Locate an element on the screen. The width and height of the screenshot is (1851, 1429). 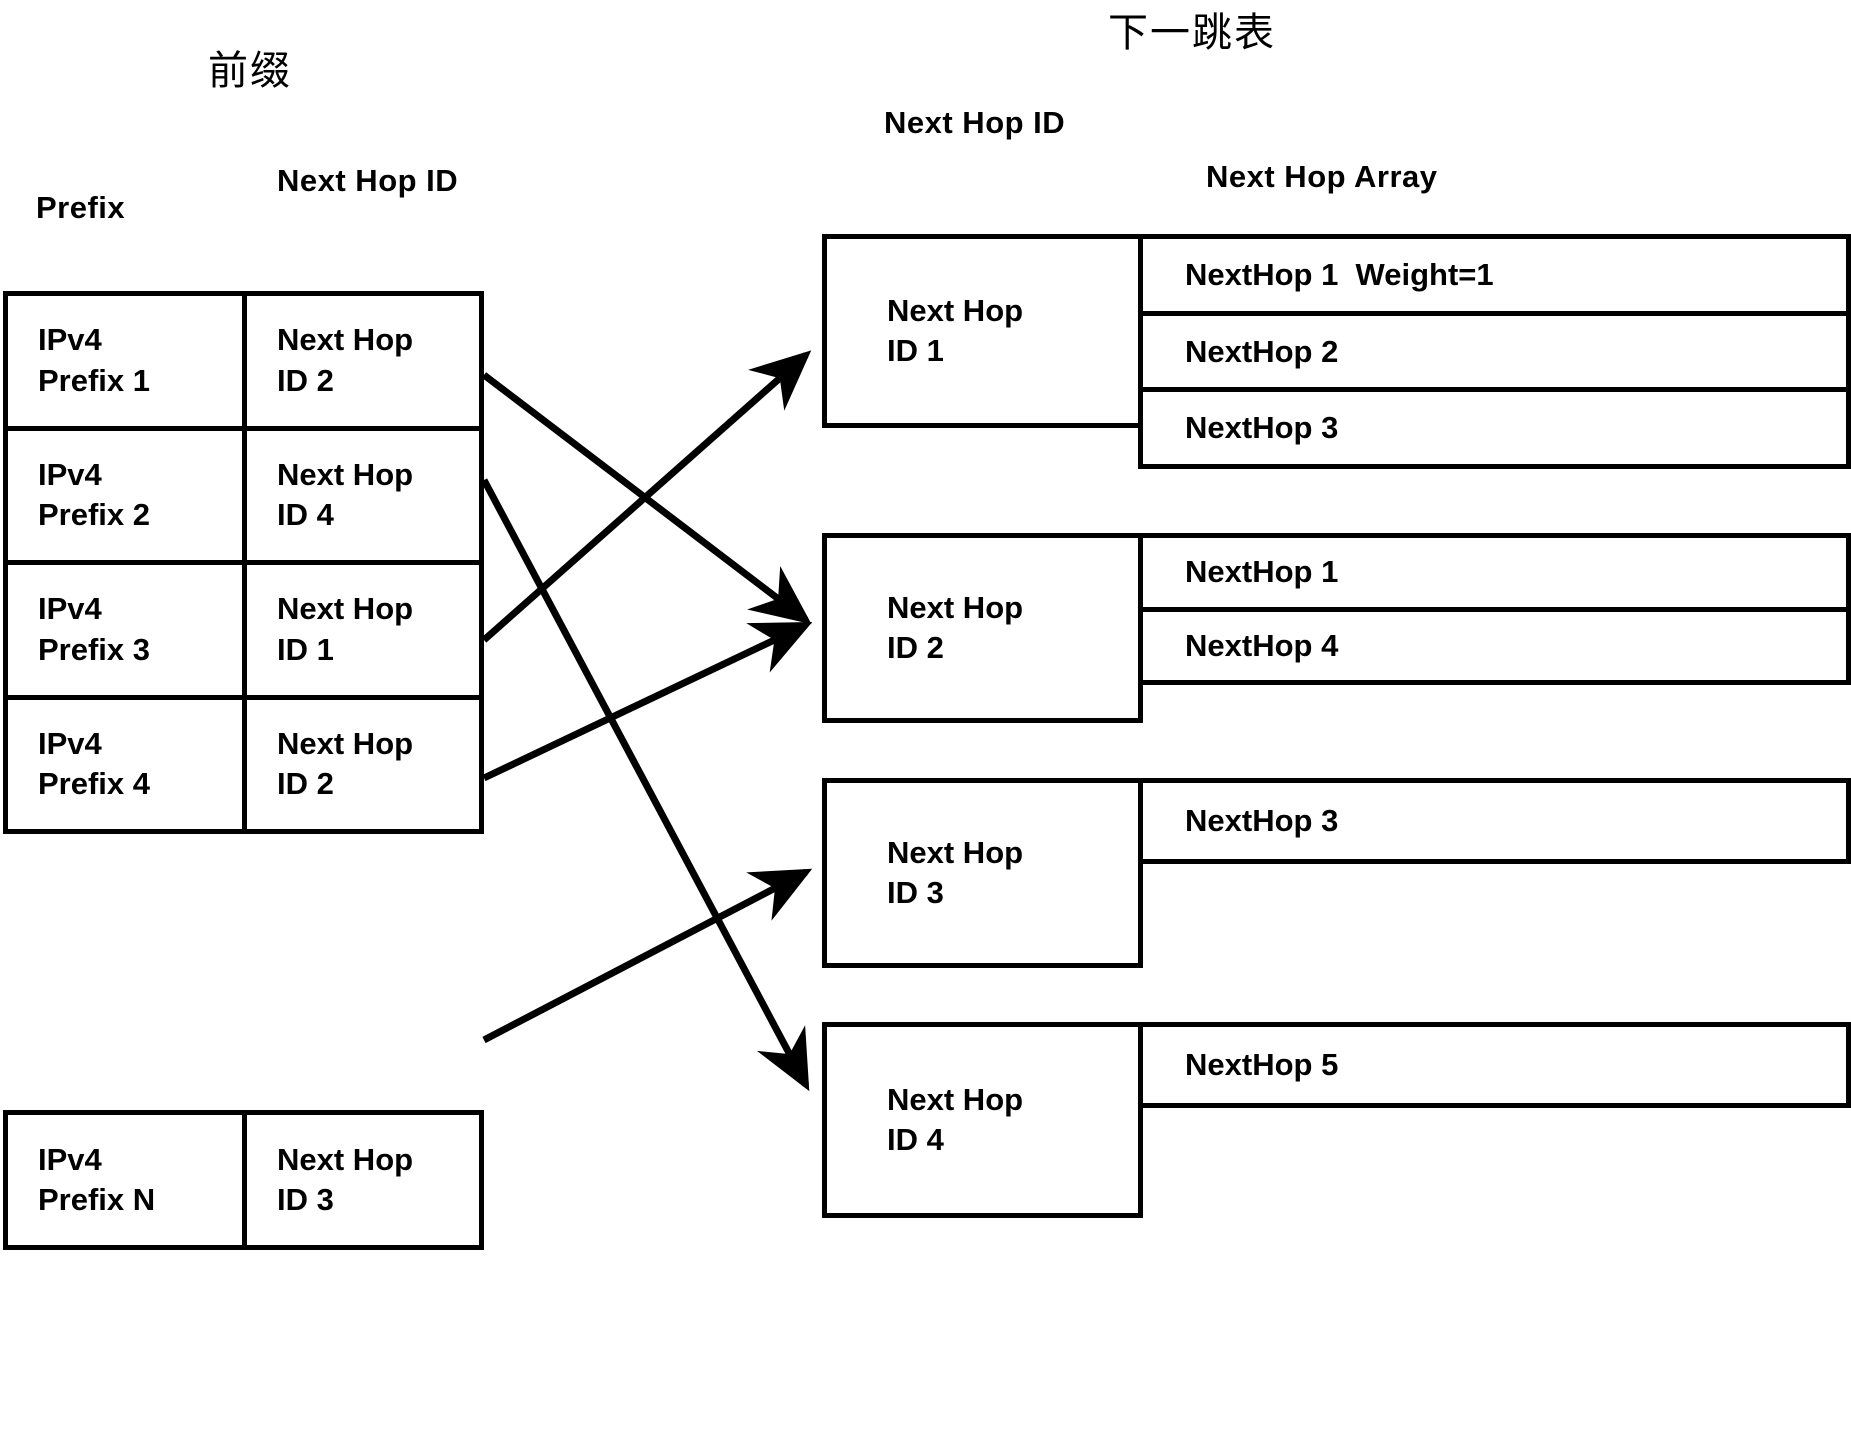
next-hop-array-box: NextHop 1 Weight=1 NextHop 2 NextHop 3 is located at coordinates (1494, 351).